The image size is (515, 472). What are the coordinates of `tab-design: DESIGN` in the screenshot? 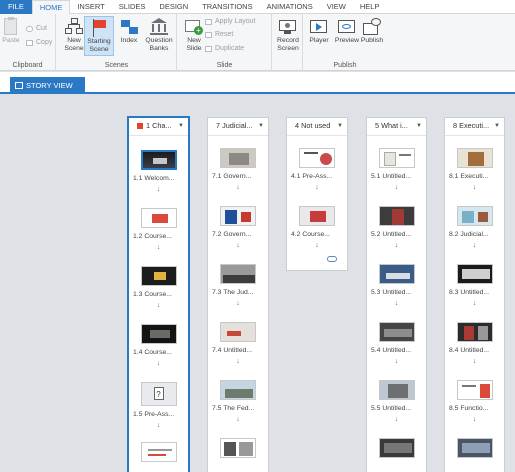 It's located at (173, 7).